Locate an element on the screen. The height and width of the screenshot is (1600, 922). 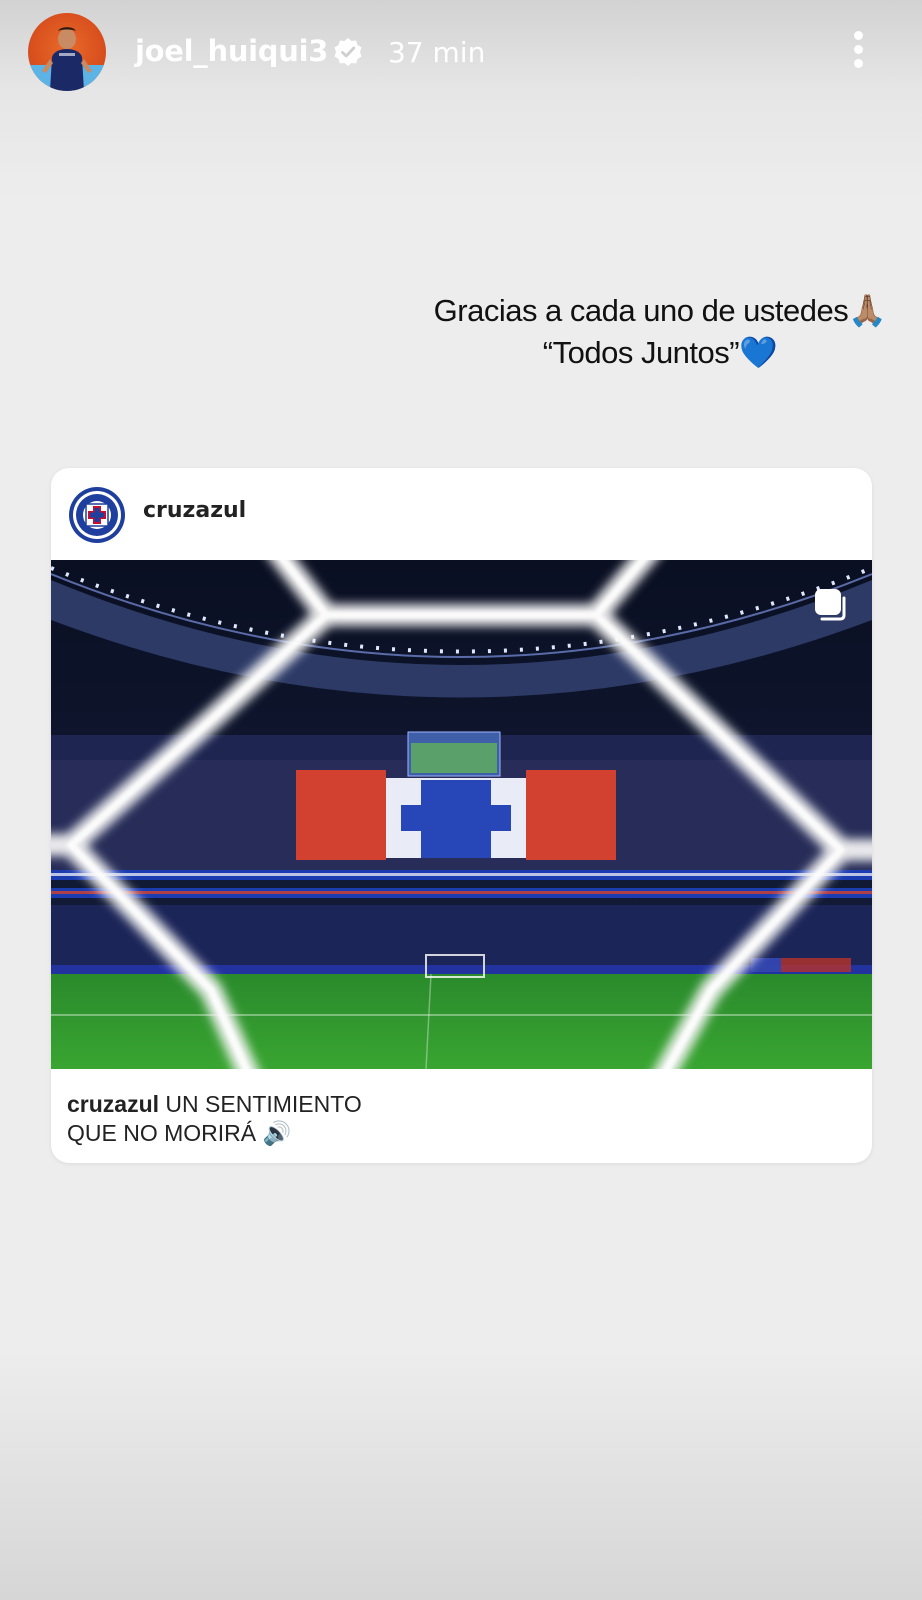
caption-line-2: “Todos Juntos”💙 is located at coordinates (660, 352).